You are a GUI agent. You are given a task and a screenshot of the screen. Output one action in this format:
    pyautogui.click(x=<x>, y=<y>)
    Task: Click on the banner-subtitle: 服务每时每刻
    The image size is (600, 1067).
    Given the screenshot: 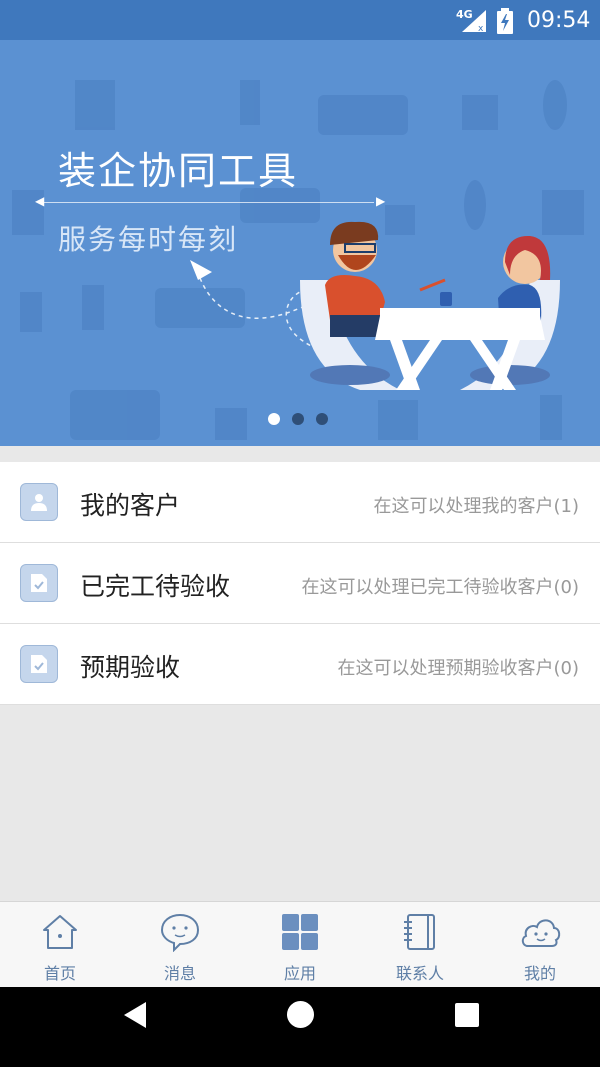 What is the action you would take?
    pyautogui.click(x=148, y=239)
    